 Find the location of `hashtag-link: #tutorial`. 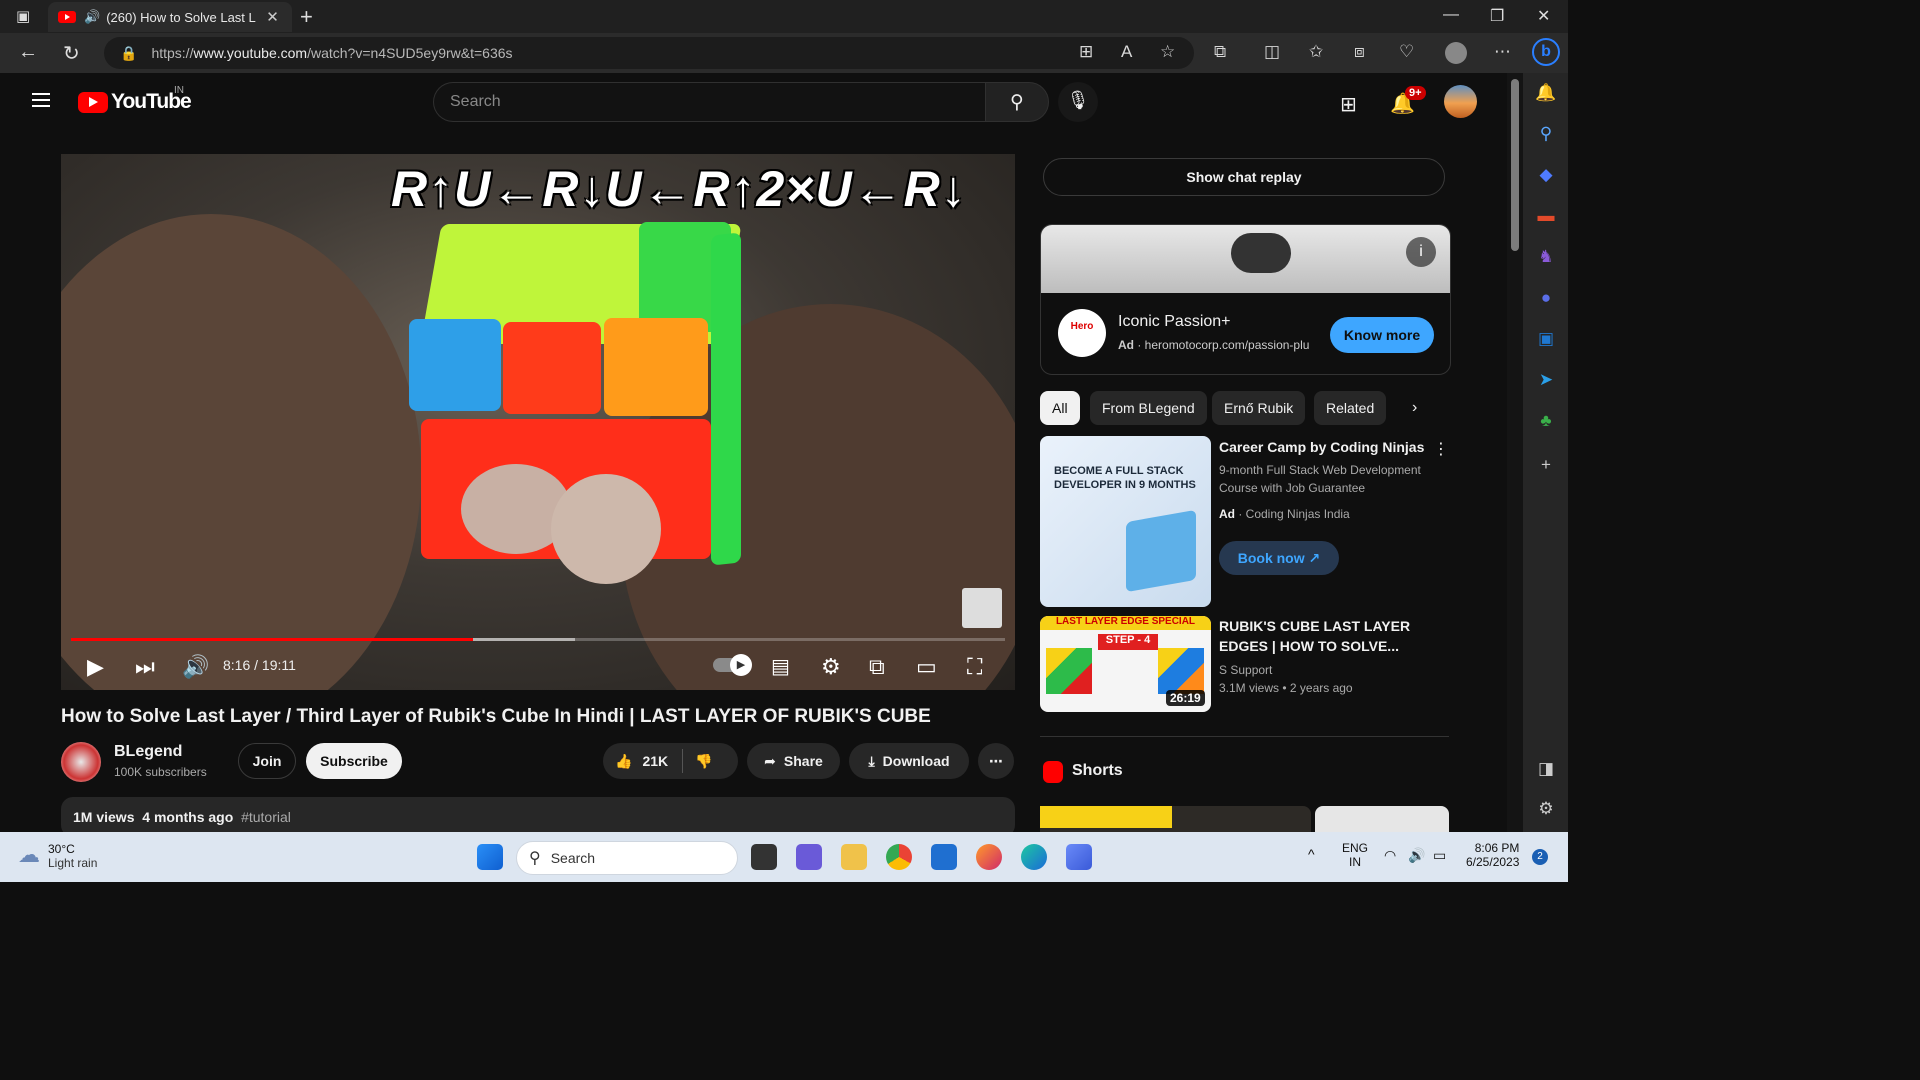

hashtag-link: #tutorial is located at coordinates (266, 817).